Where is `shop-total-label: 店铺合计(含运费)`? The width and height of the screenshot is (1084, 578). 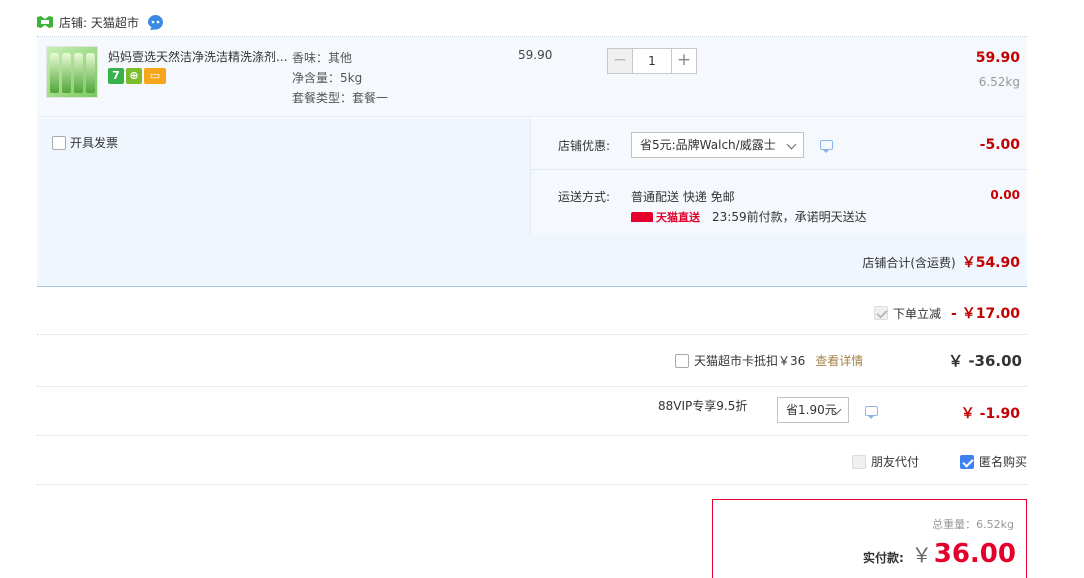 shop-total-label: 店铺合计(含运费) is located at coordinates (909, 263).